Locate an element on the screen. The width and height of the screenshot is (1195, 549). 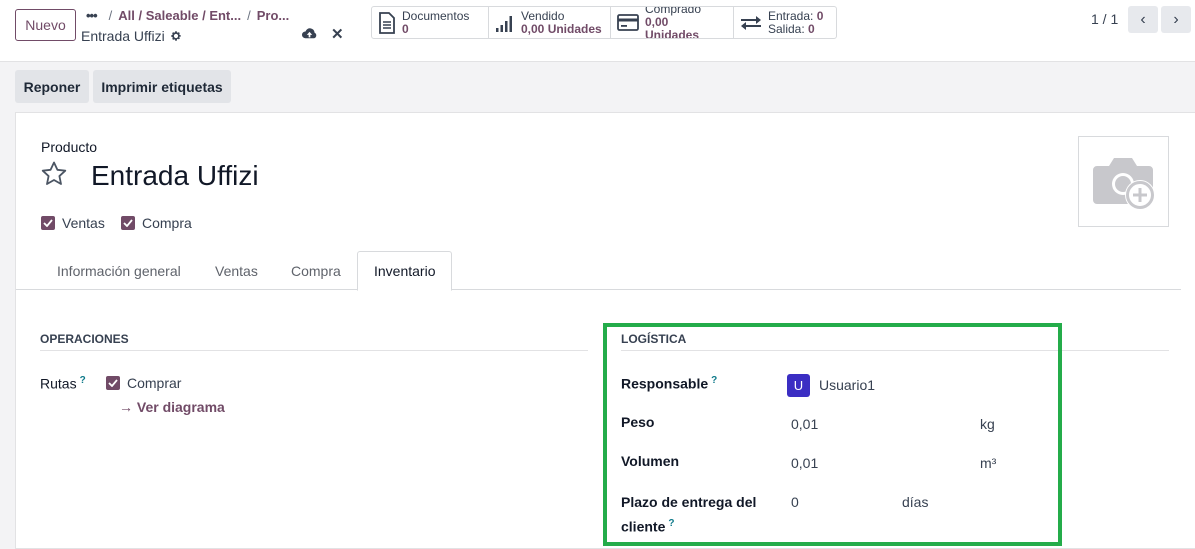
pager-value: 1 / 1 is located at coordinates (1104, 19).